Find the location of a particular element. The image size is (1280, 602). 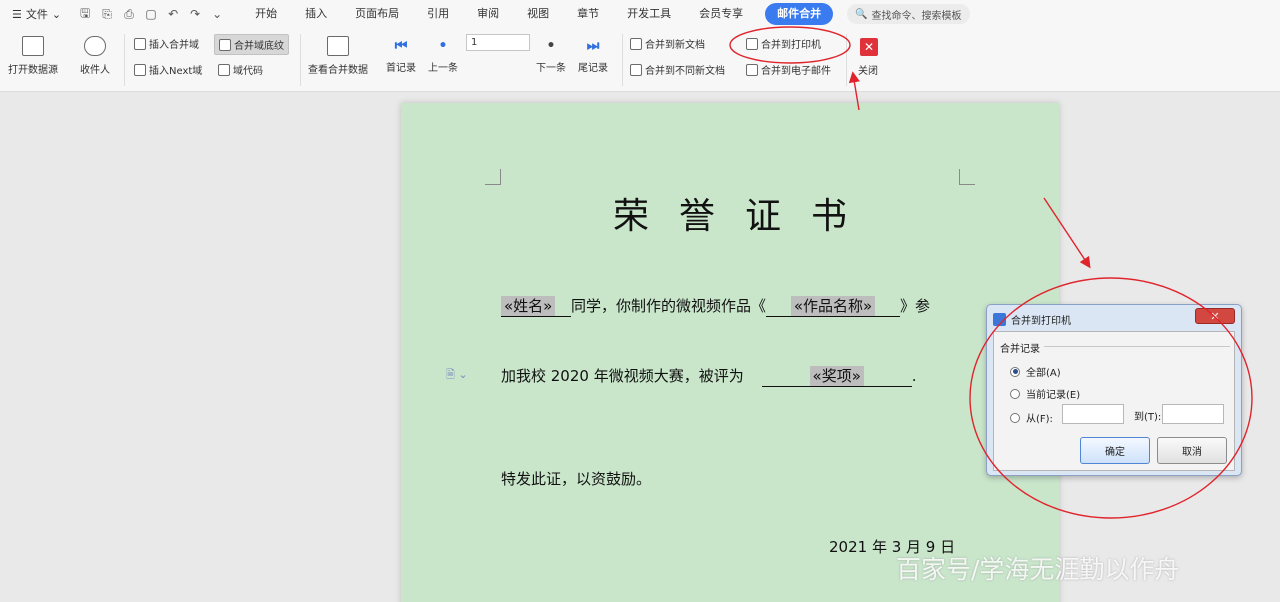

merge-to-new-document-button: 合并到新文档 is located at coordinates (667, 43).